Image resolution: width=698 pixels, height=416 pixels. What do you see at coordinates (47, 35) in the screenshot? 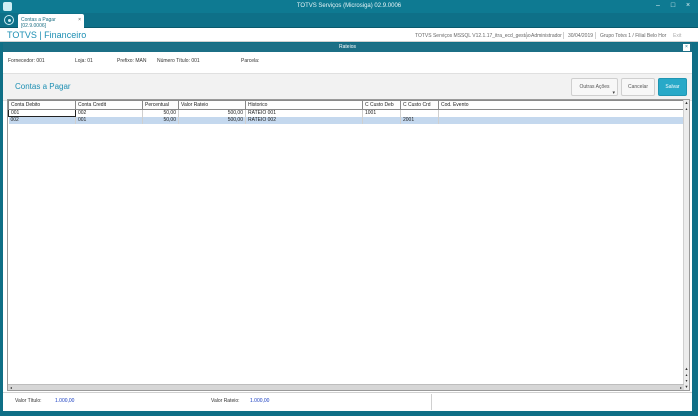
I see `brand-title: TOTVS | Financeiro` at bounding box center [47, 35].